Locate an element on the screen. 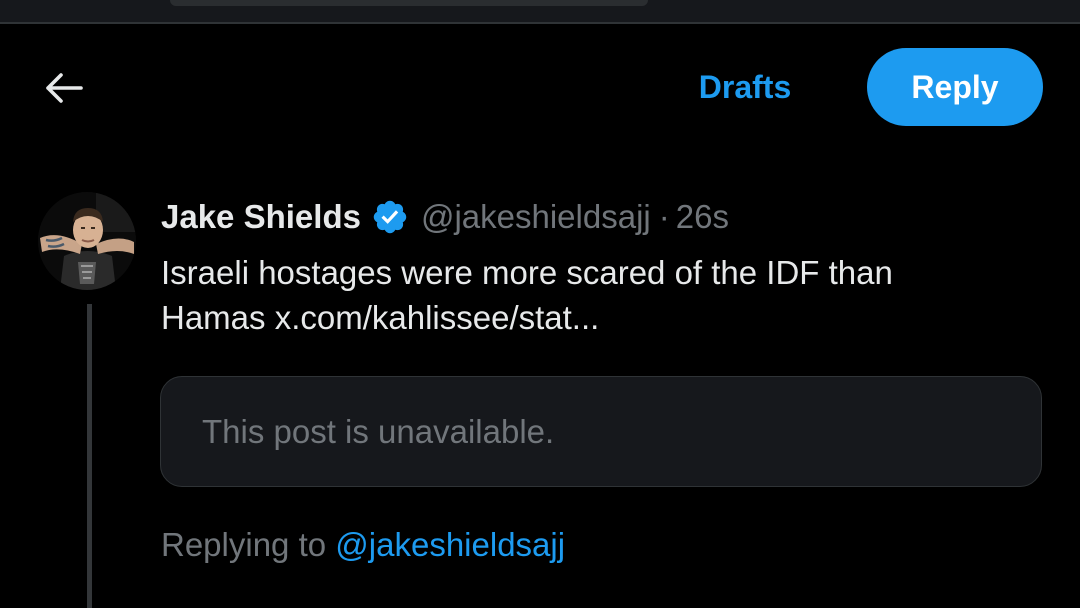  quoted-post-card: This post is unavailable. is located at coordinates (601, 431).